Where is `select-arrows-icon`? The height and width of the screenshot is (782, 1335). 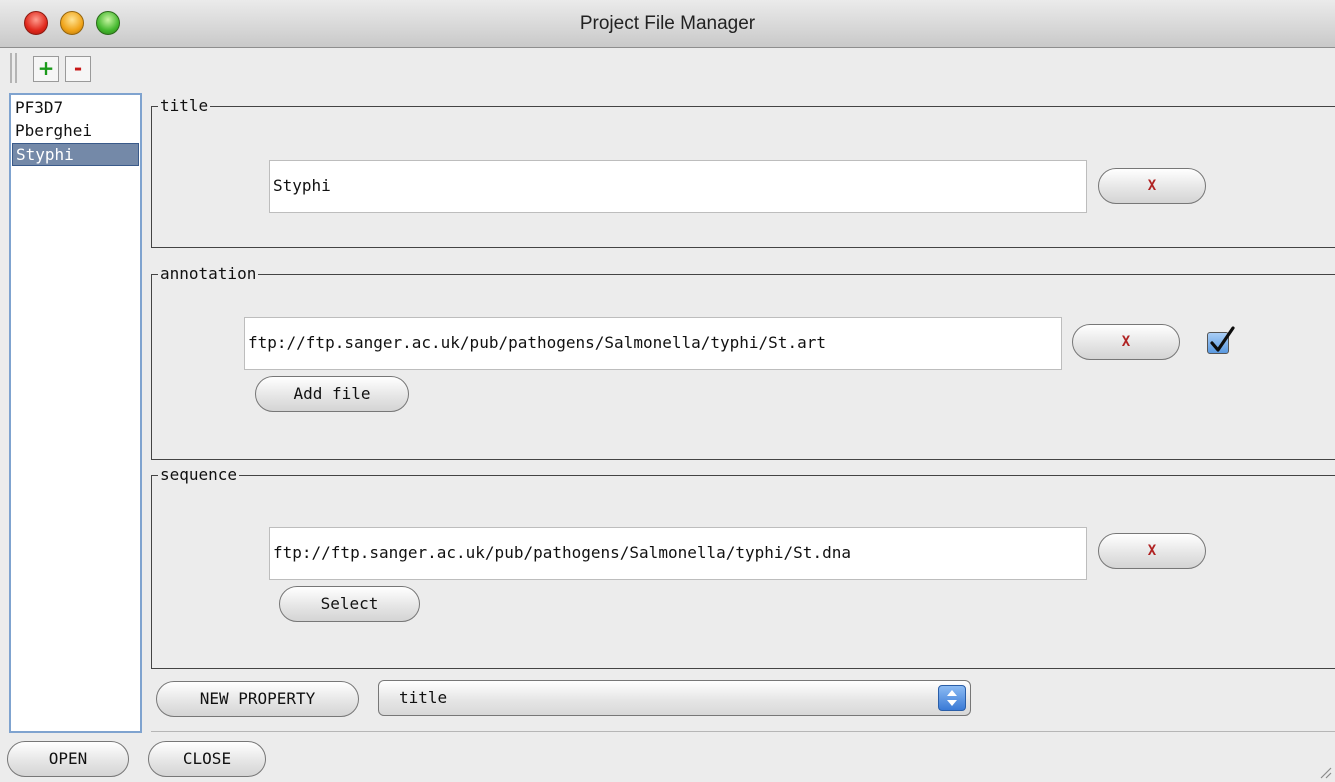 select-arrows-icon is located at coordinates (952, 698).